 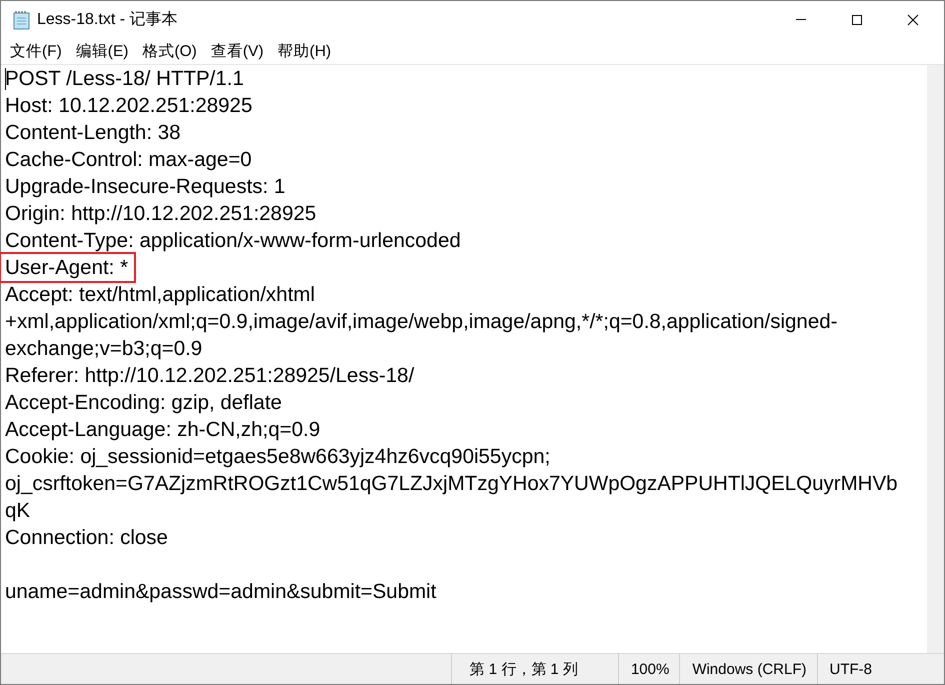 I want to click on window-title: Less-18.txt - 记事本, so click(x=107, y=20).